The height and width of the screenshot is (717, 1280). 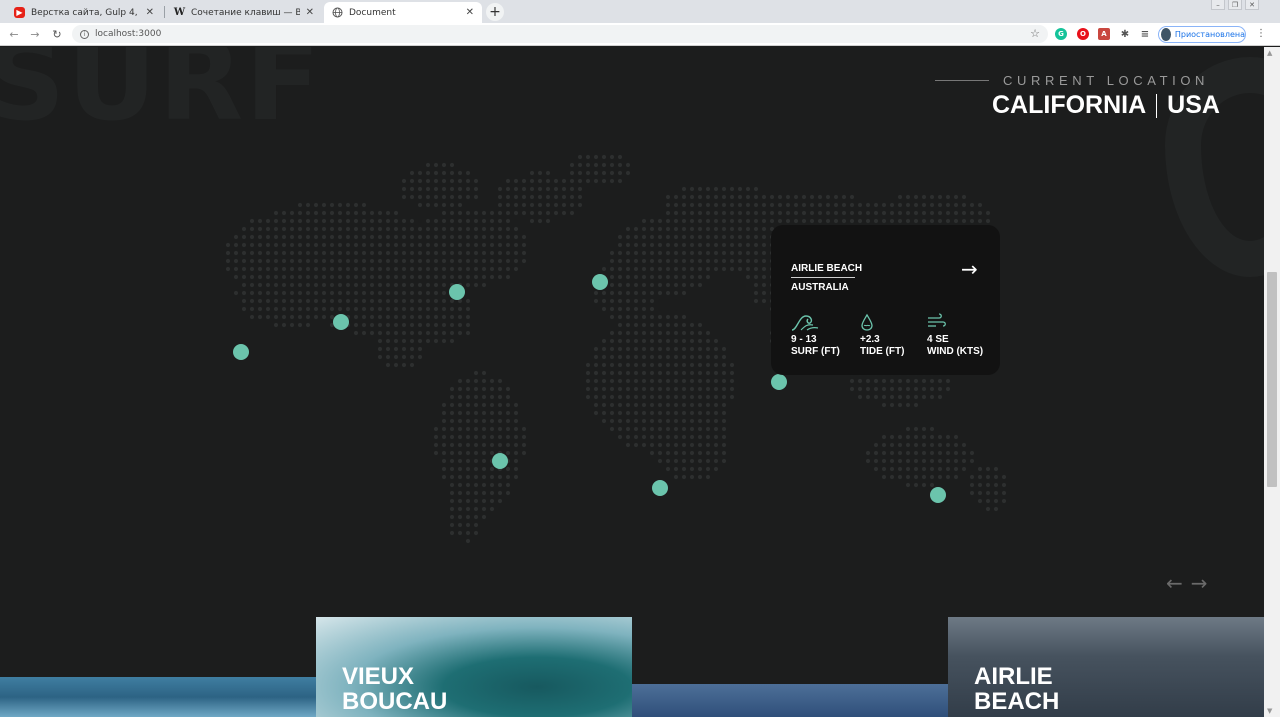 What do you see at coordinates (1174, 583) in the screenshot?
I see `arrow-left-icon: ←` at bounding box center [1174, 583].